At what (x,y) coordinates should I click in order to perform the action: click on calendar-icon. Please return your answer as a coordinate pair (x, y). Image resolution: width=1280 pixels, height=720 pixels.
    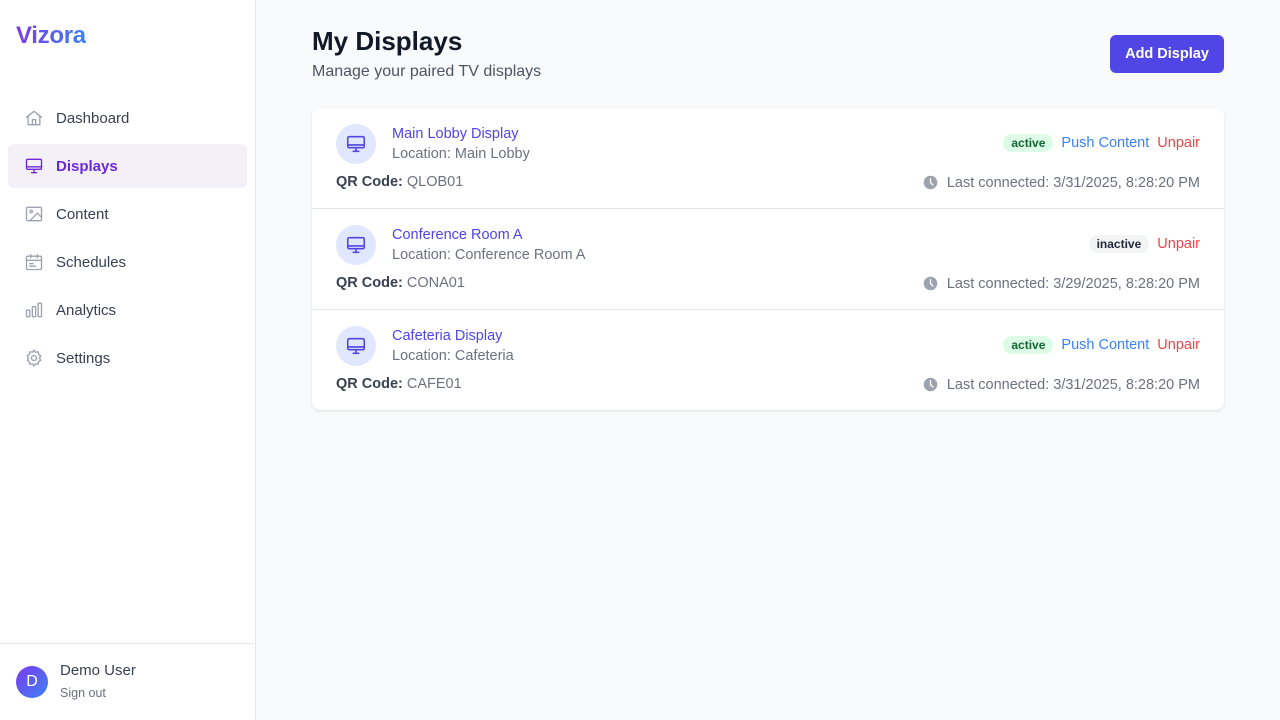
    Looking at the image, I should click on (34, 262).